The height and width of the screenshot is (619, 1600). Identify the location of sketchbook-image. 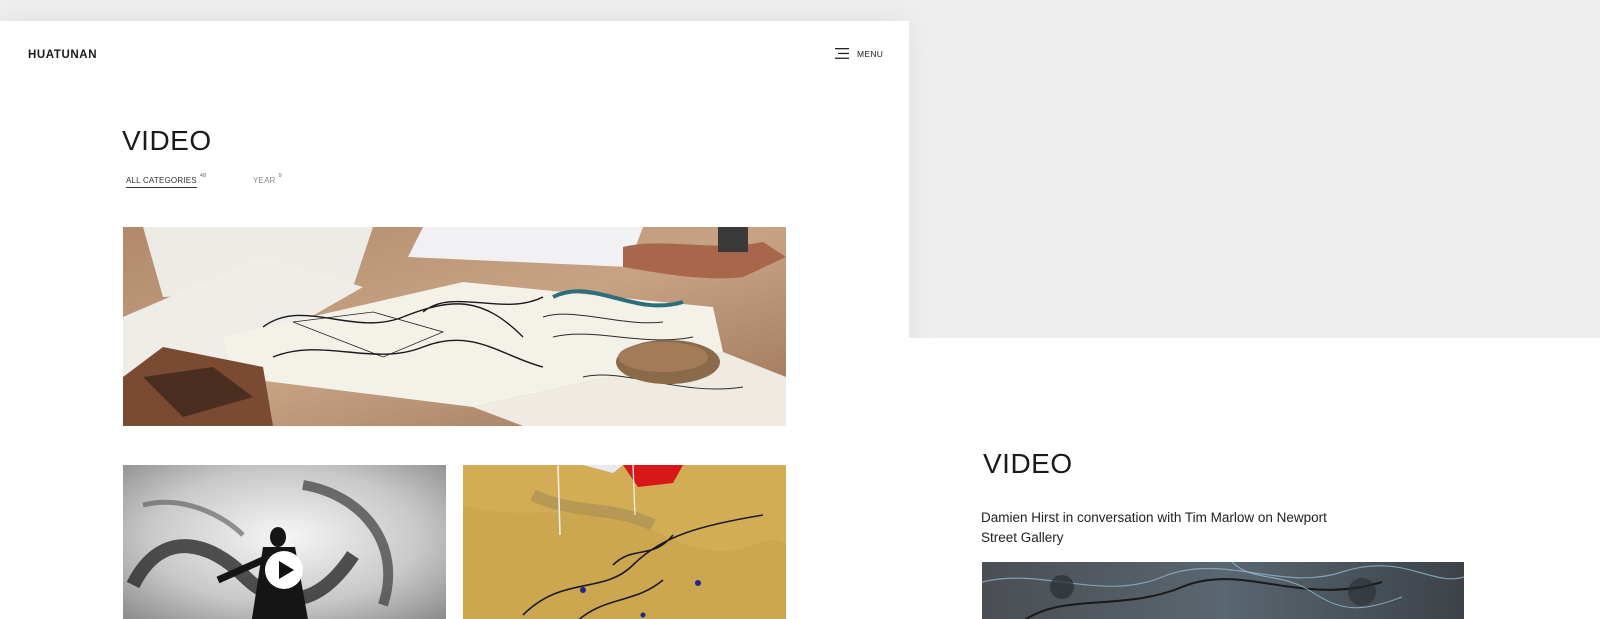
(454, 326).